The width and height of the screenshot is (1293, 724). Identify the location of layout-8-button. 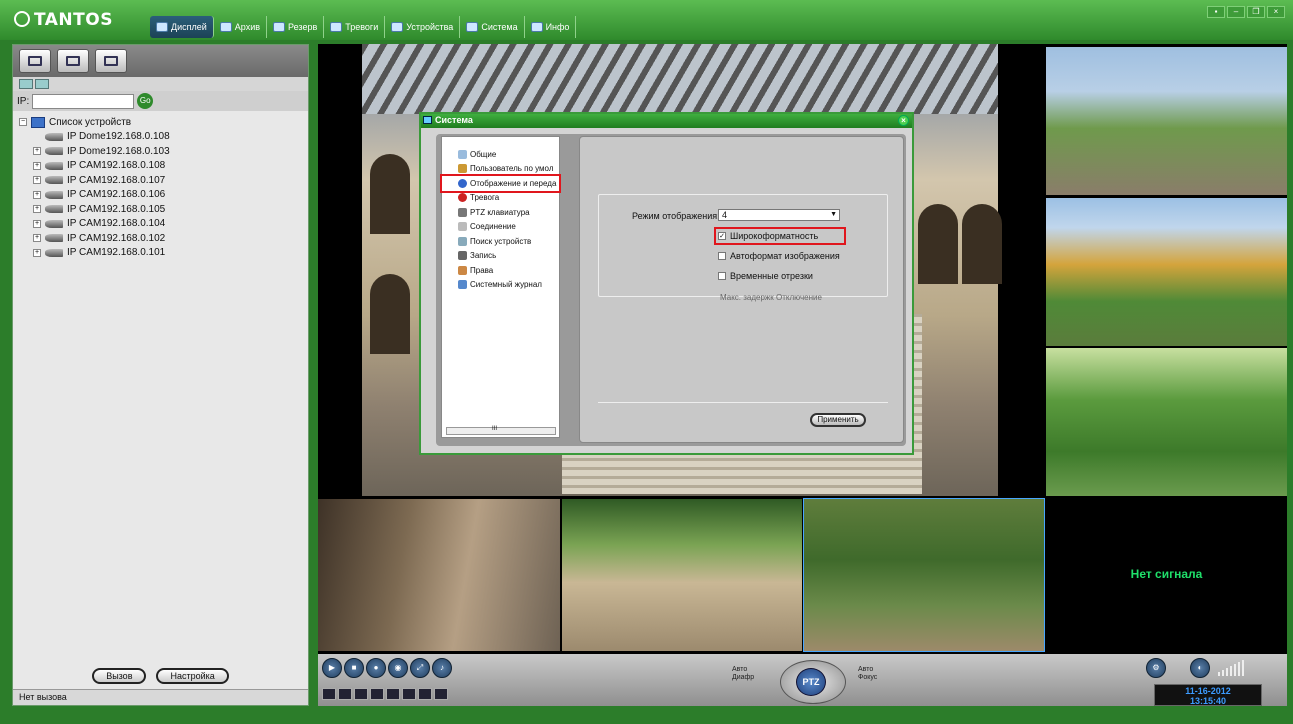
(377, 694).